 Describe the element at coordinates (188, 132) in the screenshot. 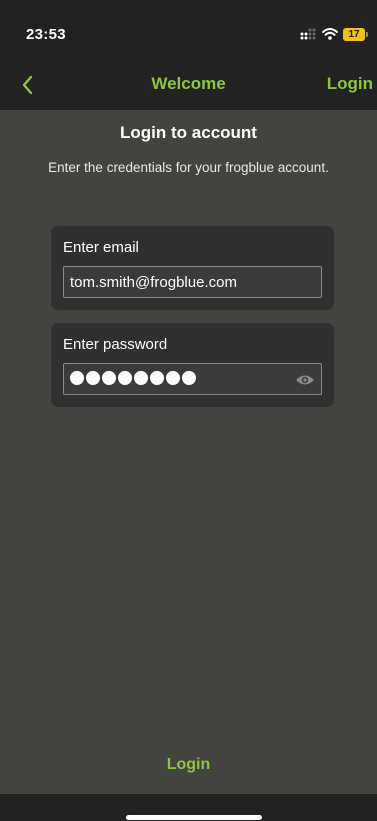

I see `page-title: Login to account` at that location.